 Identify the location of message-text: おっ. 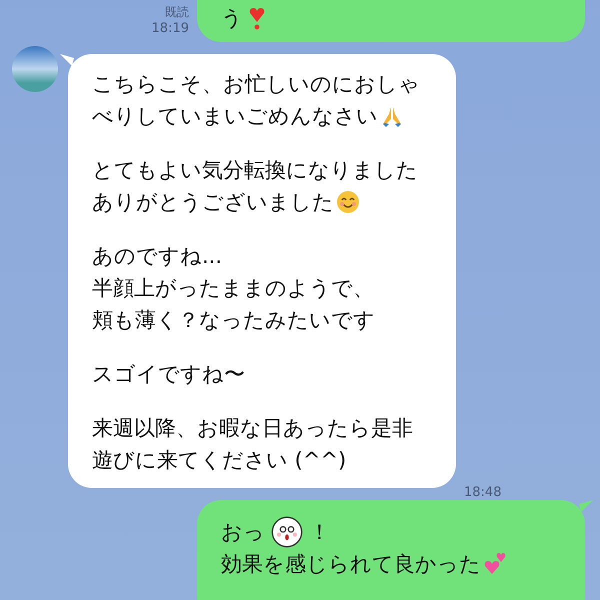
(243, 532).